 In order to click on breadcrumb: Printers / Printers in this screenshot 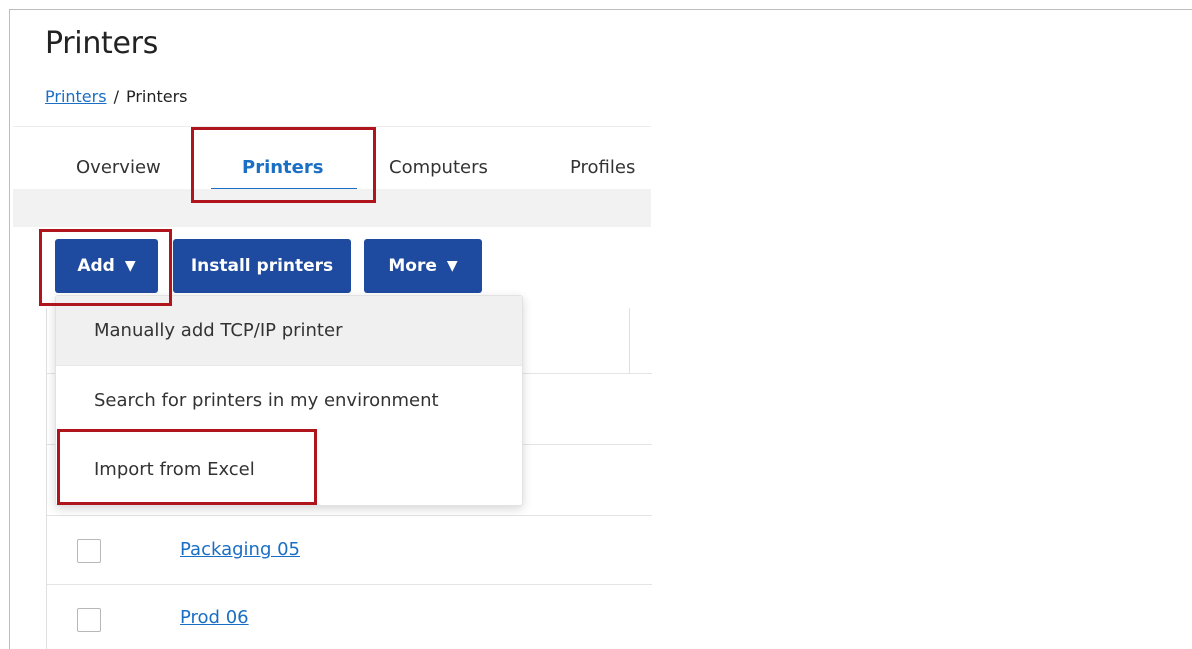, I will do `click(116, 96)`.